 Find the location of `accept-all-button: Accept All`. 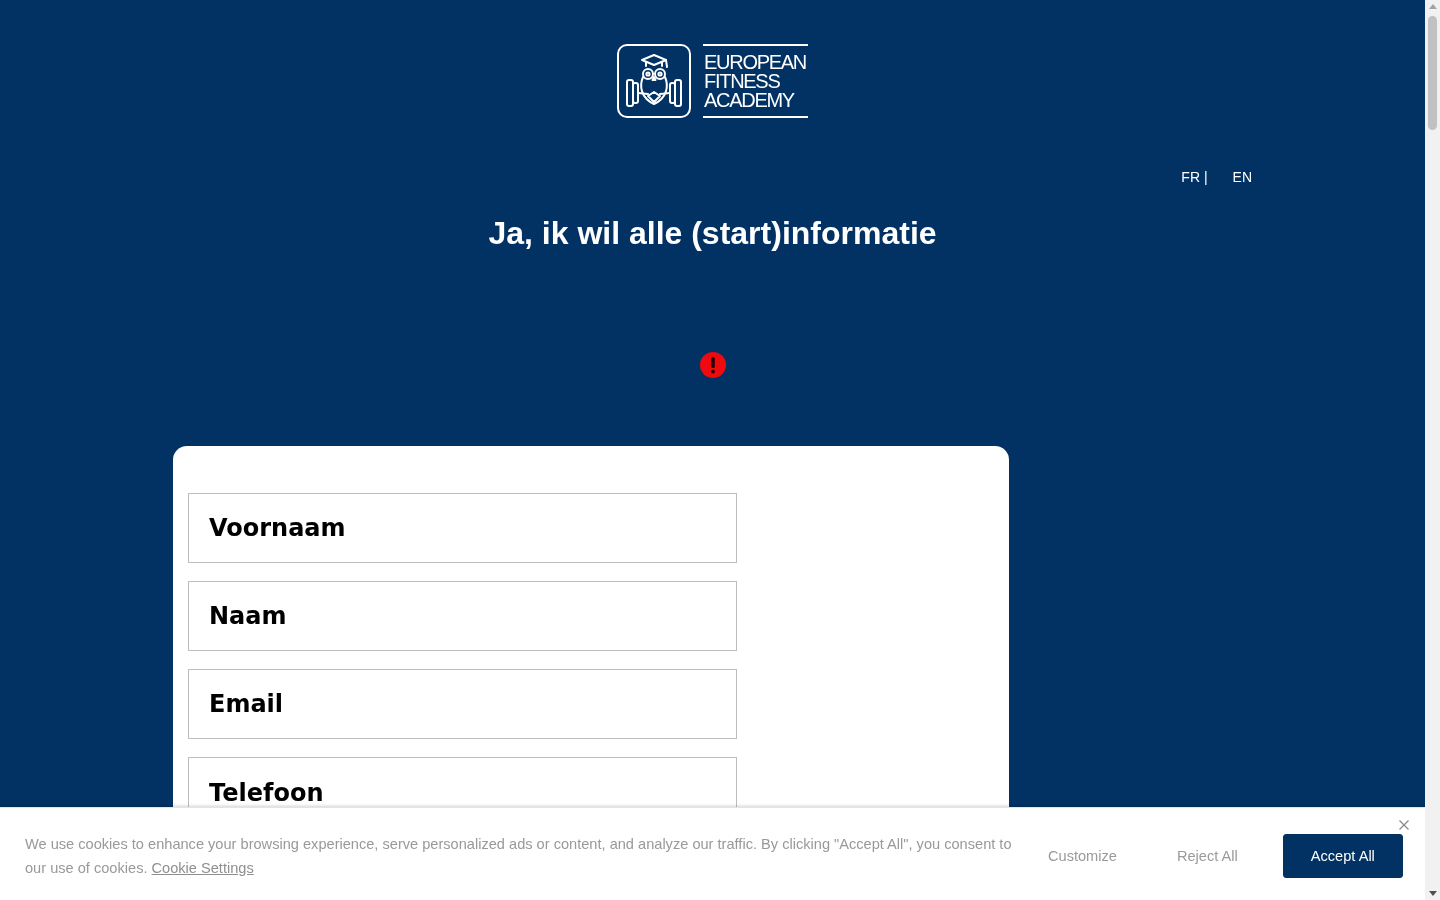

accept-all-button: Accept All is located at coordinates (1342, 856).